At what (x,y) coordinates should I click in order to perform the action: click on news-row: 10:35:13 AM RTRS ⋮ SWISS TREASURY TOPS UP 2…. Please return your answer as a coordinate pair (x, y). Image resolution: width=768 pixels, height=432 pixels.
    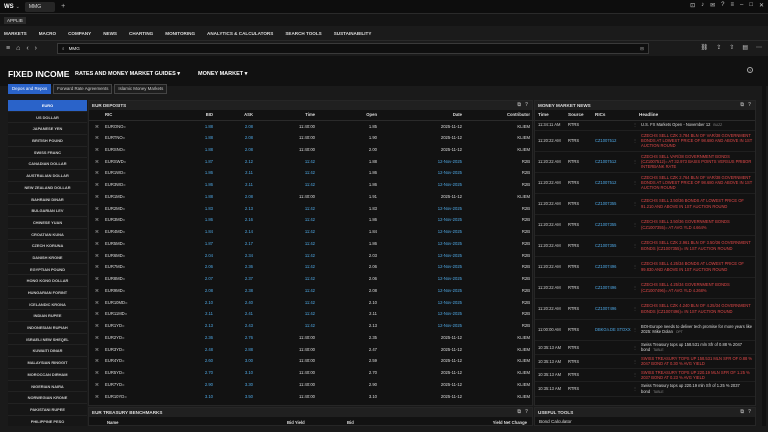
    Looking at the image, I should click on (645, 375).